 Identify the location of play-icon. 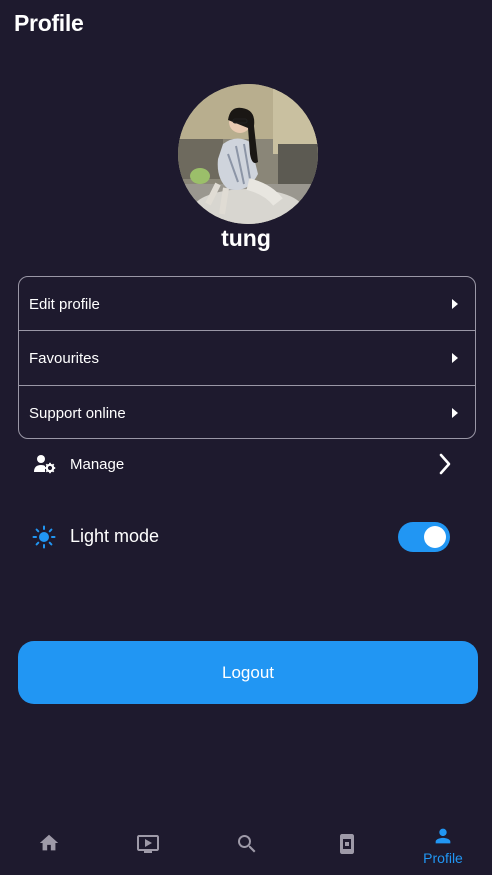
(148, 844).